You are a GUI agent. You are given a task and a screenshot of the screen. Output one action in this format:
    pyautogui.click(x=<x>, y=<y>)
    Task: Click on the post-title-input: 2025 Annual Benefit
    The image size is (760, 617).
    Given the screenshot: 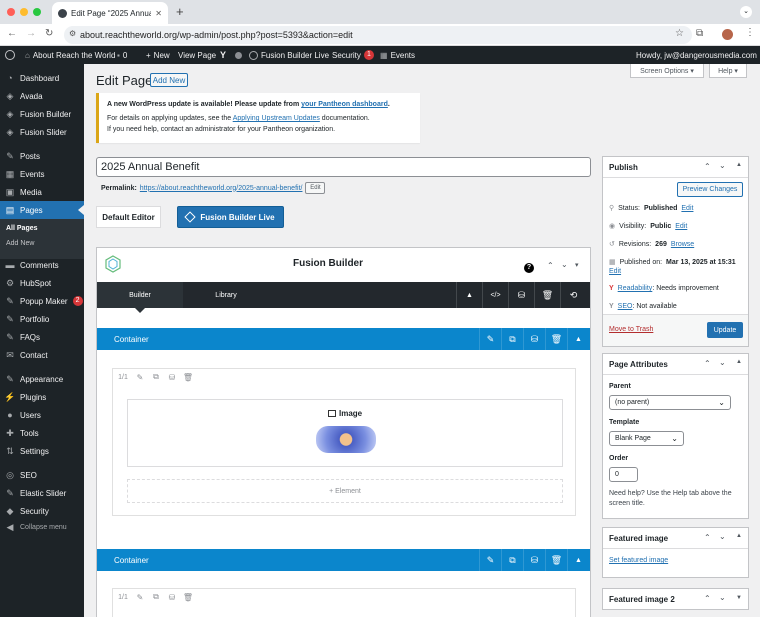 What is the action you would take?
    pyautogui.click(x=343, y=167)
    